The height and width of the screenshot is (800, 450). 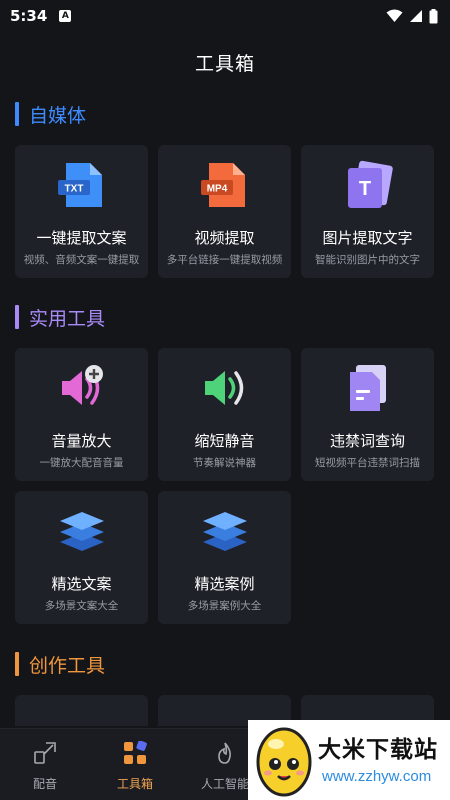 I want to click on volume-up-icon, so click(x=82, y=385).